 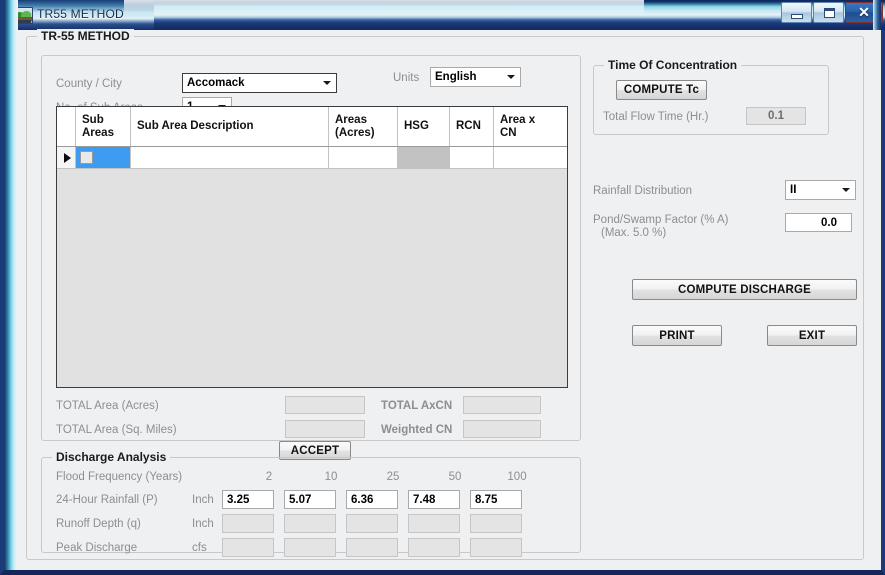 I want to click on window-controls: ✕, so click(x=831, y=14).